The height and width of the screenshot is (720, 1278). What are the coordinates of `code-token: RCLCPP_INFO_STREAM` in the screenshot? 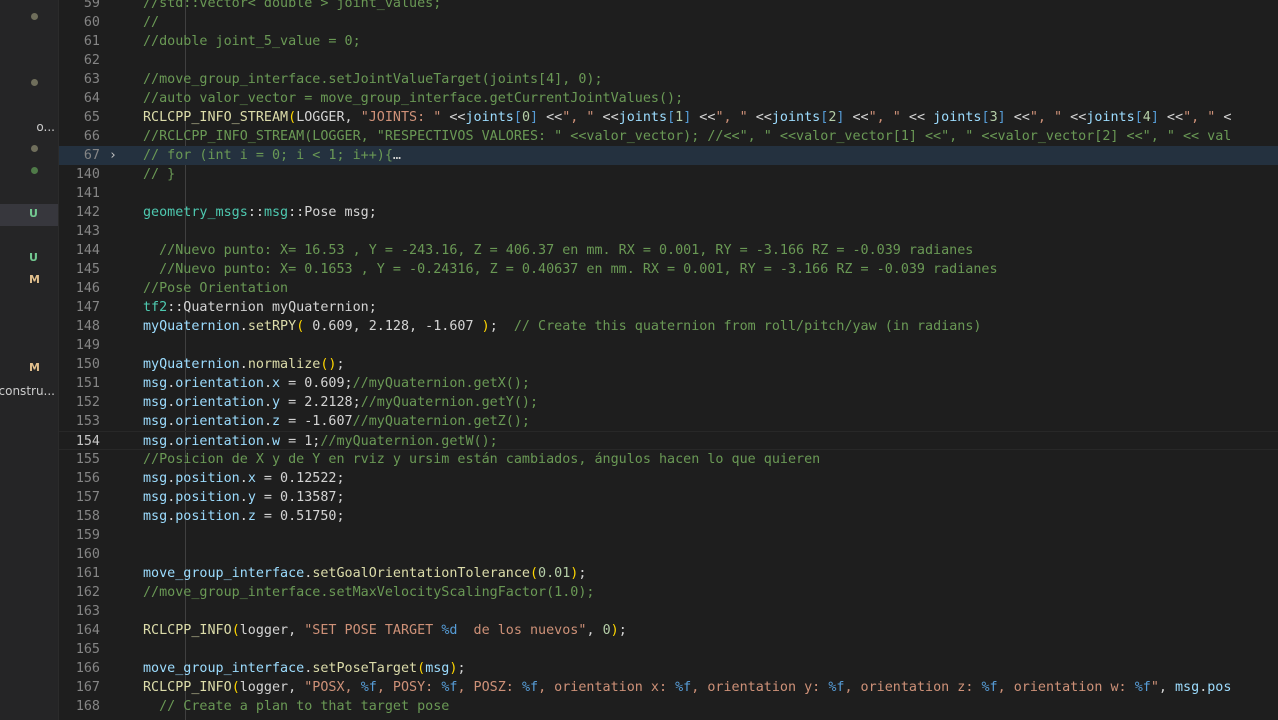 It's located at (216, 117).